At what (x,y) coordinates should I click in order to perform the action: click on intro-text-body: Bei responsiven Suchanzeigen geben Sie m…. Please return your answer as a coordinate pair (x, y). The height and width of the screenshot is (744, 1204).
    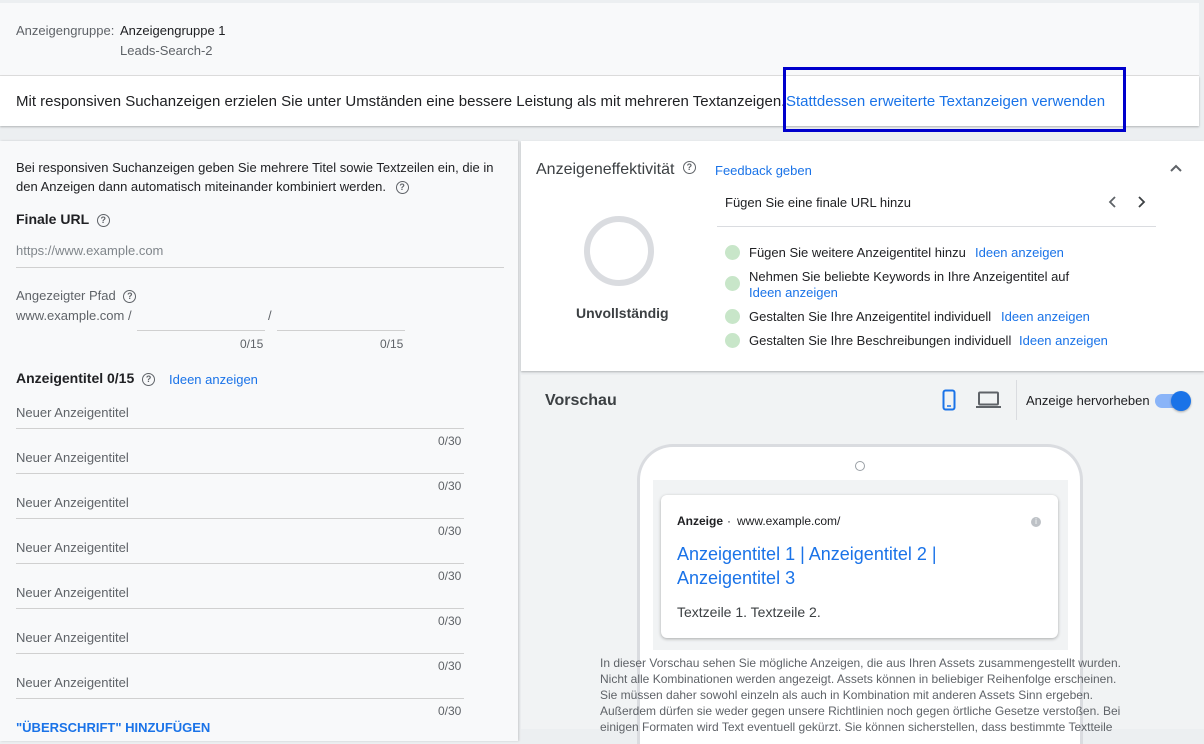
    Looking at the image, I should click on (255, 177).